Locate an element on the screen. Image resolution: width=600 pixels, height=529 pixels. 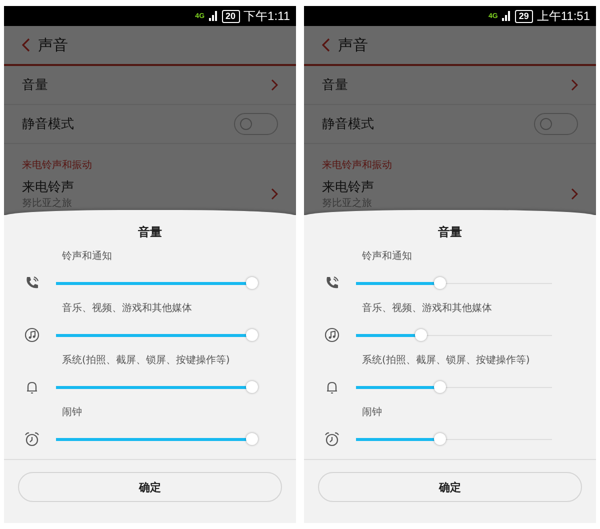
battery-level: 20 is located at coordinates (231, 16).